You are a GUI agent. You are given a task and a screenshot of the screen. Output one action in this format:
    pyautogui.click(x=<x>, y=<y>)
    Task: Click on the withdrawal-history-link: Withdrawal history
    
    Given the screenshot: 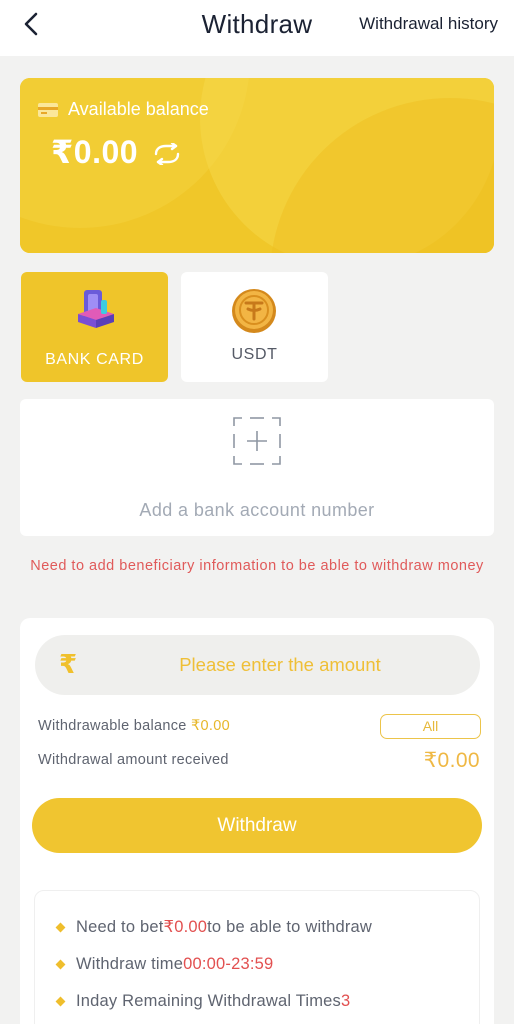 What is the action you would take?
    pyautogui.click(x=428, y=24)
    